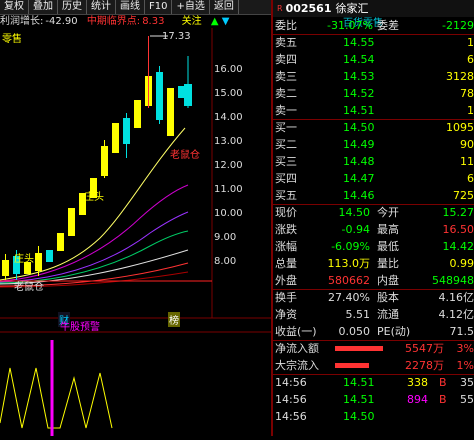  I want to click on stock-code: 002561, so click(309, 8).